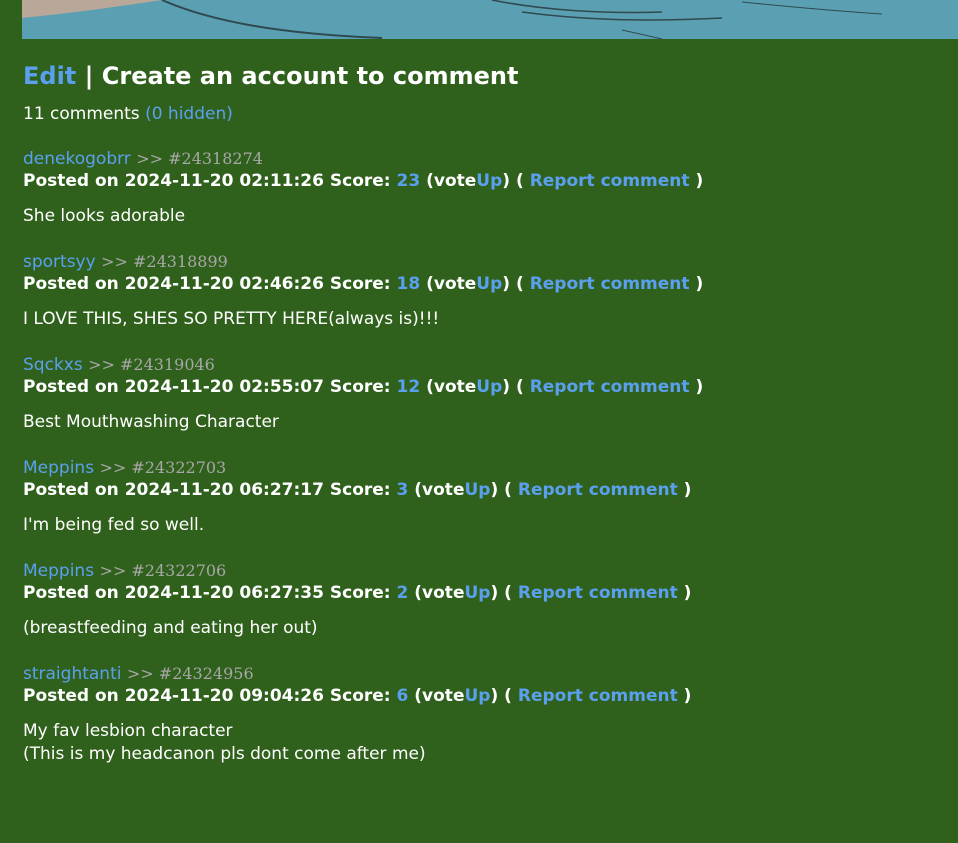 The height and width of the screenshot is (843, 958). I want to click on comment-header: denekogobrr >> #24318274, so click(483, 159).